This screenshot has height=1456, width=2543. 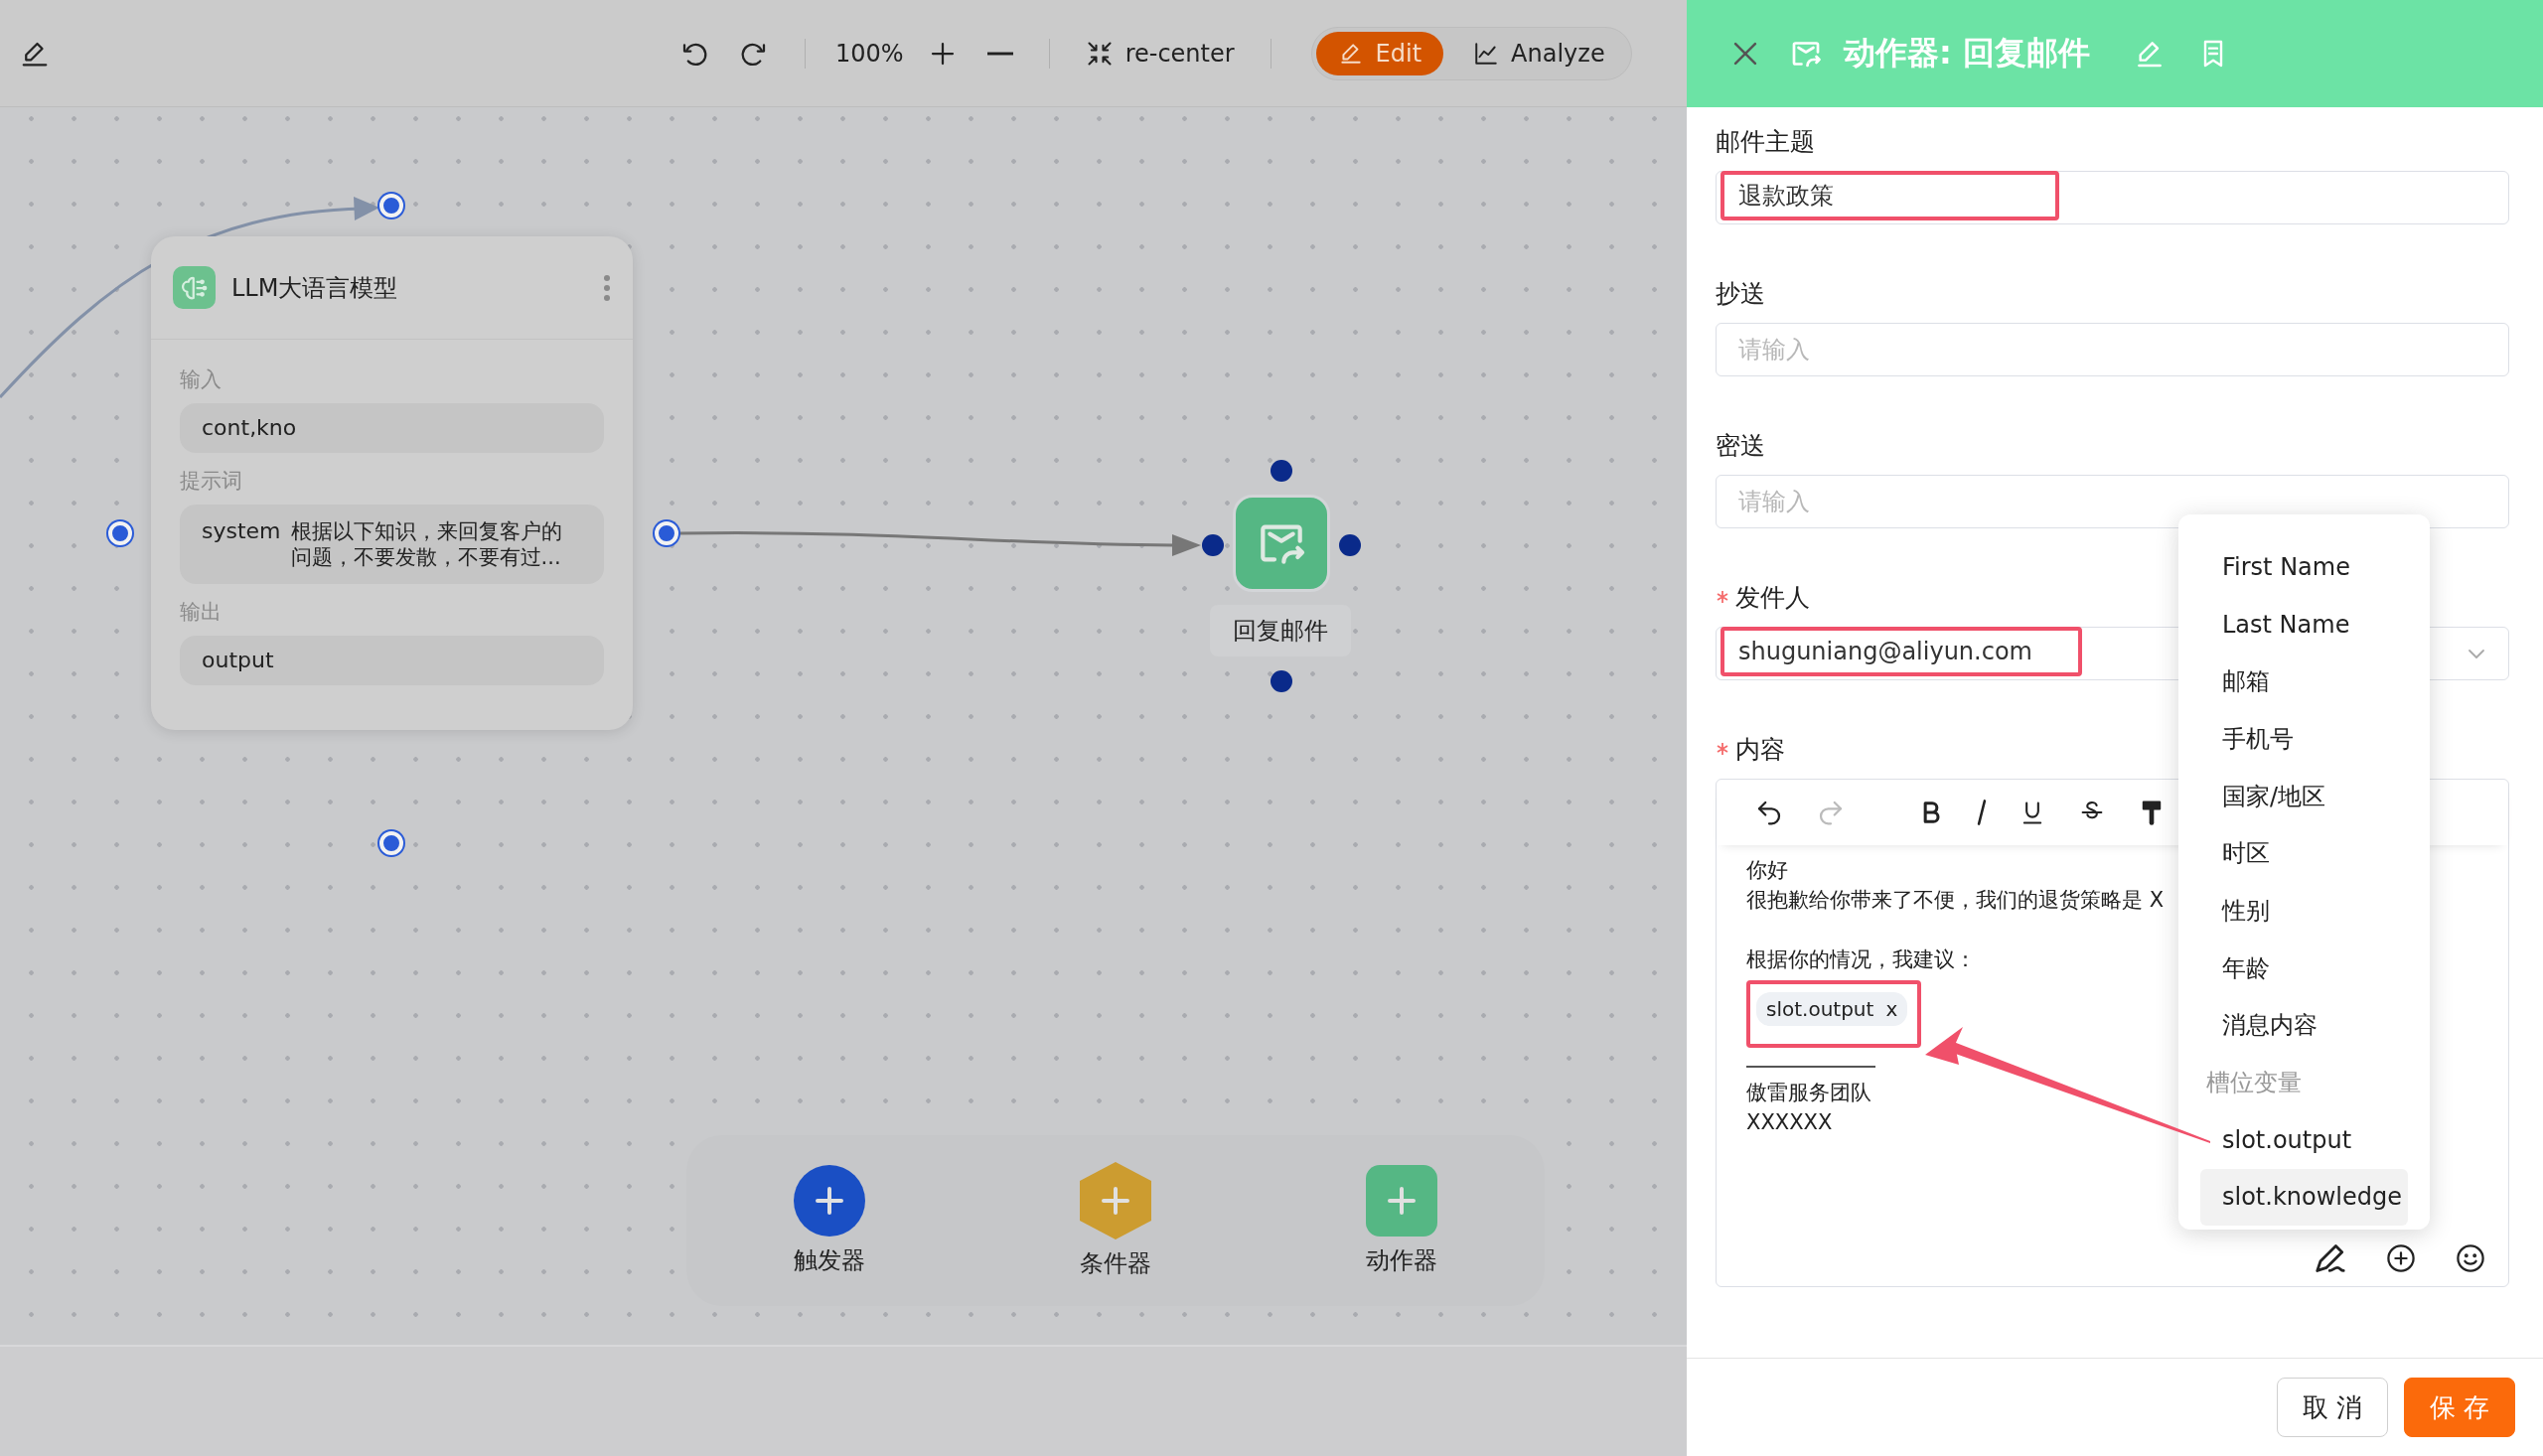 What do you see at coordinates (2304, 739) in the screenshot?
I see `dropdown-option: 手机号` at bounding box center [2304, 739].